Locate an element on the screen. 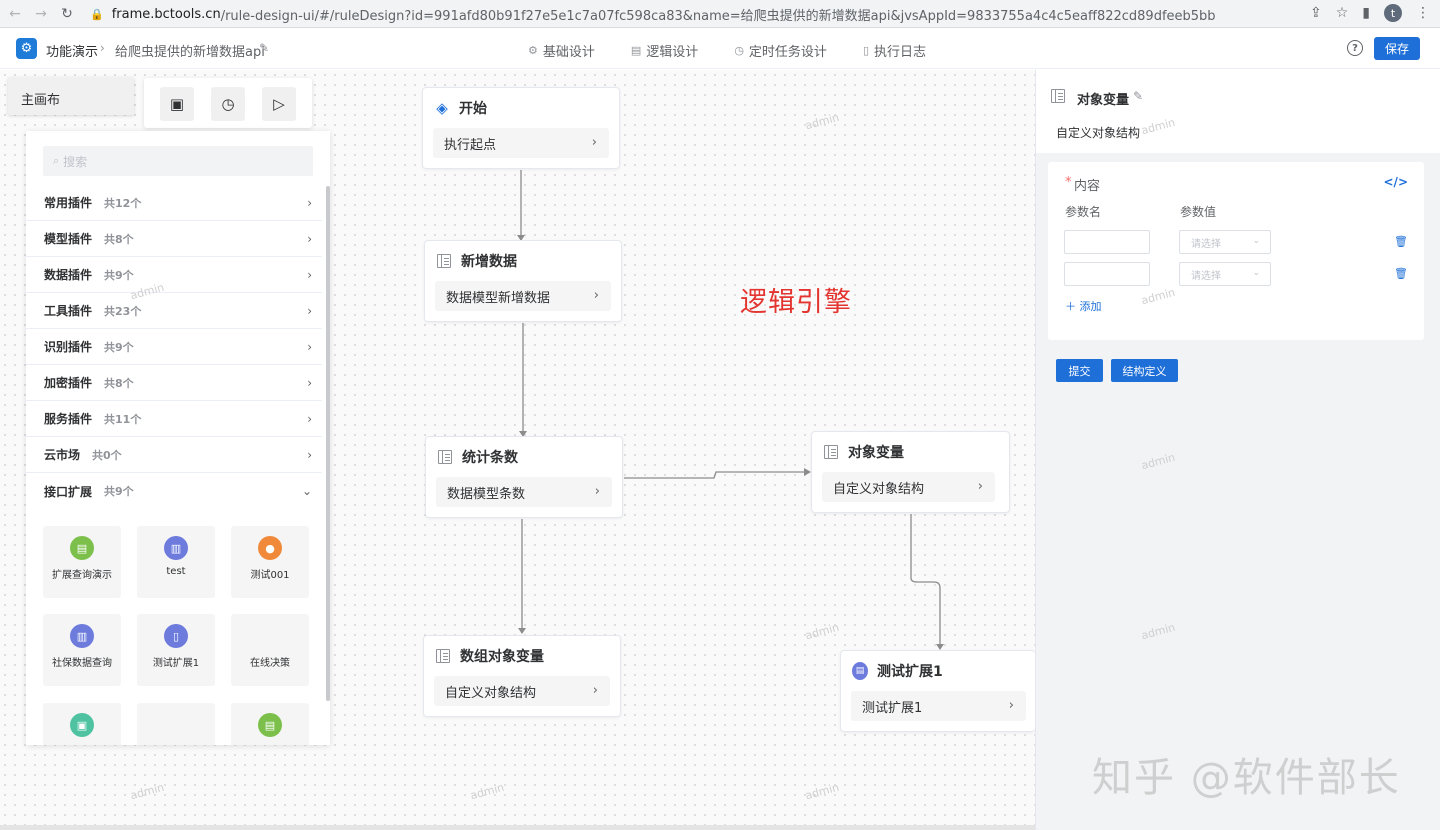  node-count-detail: 数据模型条数 › is located at coordinates (524, 492).